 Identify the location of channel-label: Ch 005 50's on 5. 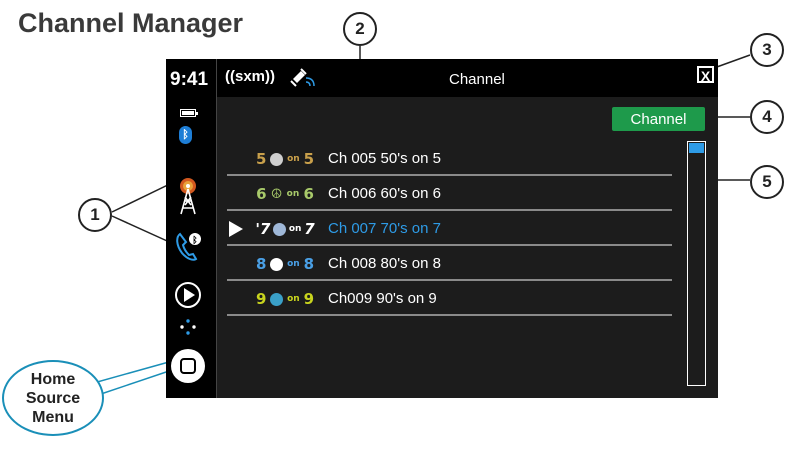
(384, 158).